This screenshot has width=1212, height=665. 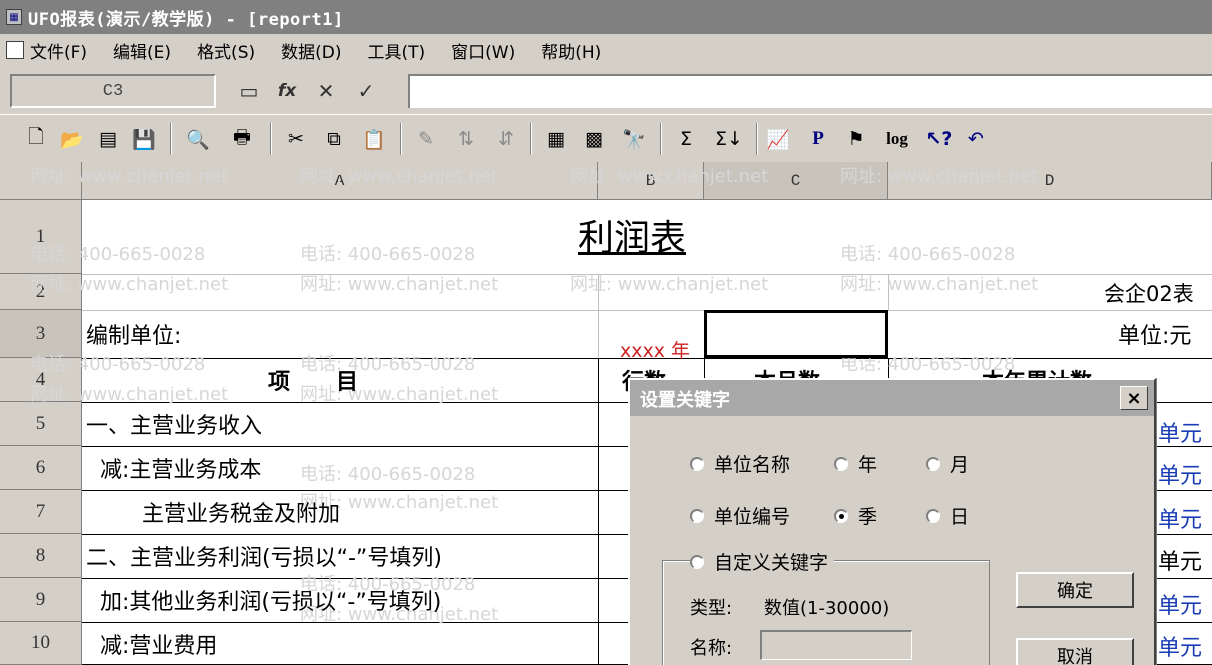 What do you see at coordinates (1180, 604) in the screenshot?
I see `unit-cell-d9: 单元` at bounding box center [1180, 604].